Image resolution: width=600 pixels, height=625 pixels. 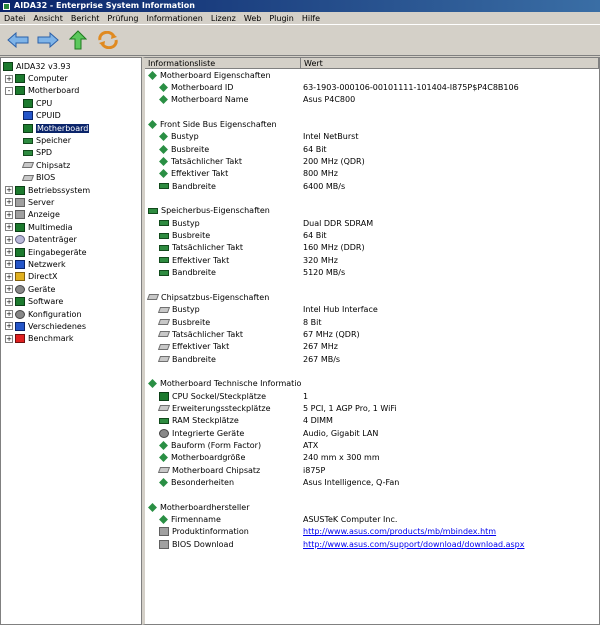 What do you see at coordinates (71, 91) in the screenshot?
I see `tree-item-motherboard: - Motherboard` at bounding box center [71, 91].